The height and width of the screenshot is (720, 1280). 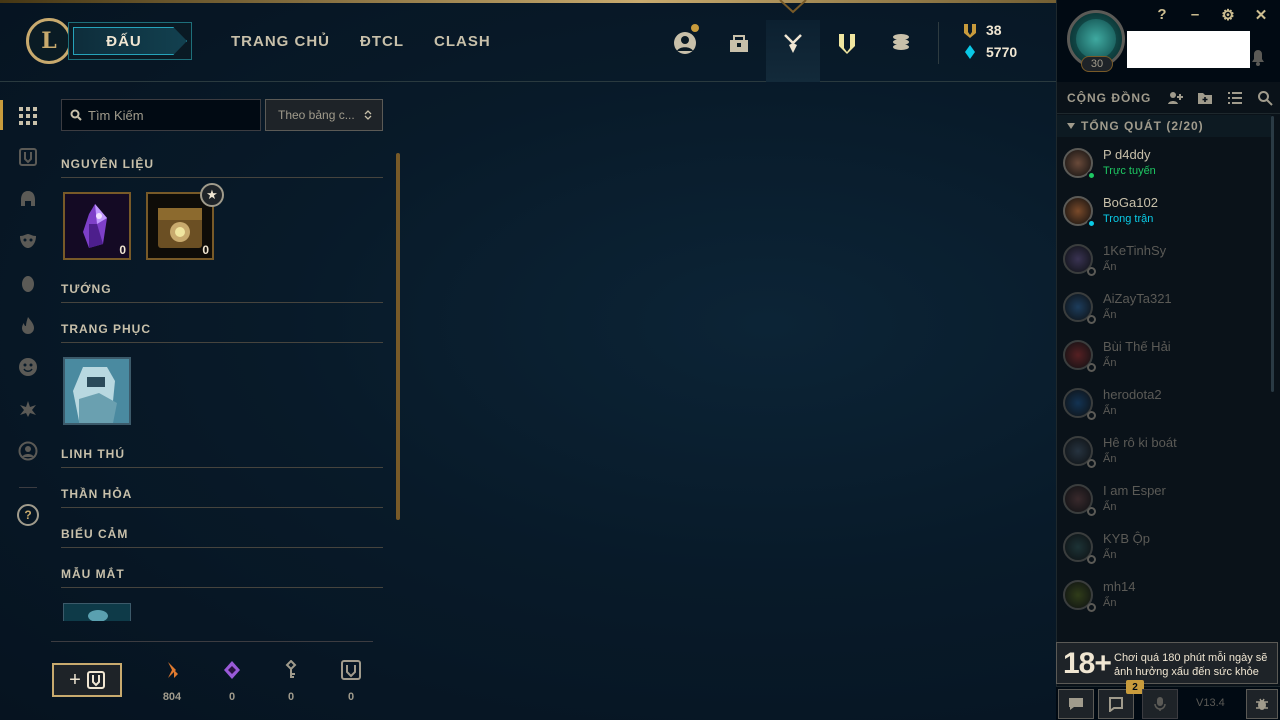 I want to click on profile-icon, so click(x=685, y=41).